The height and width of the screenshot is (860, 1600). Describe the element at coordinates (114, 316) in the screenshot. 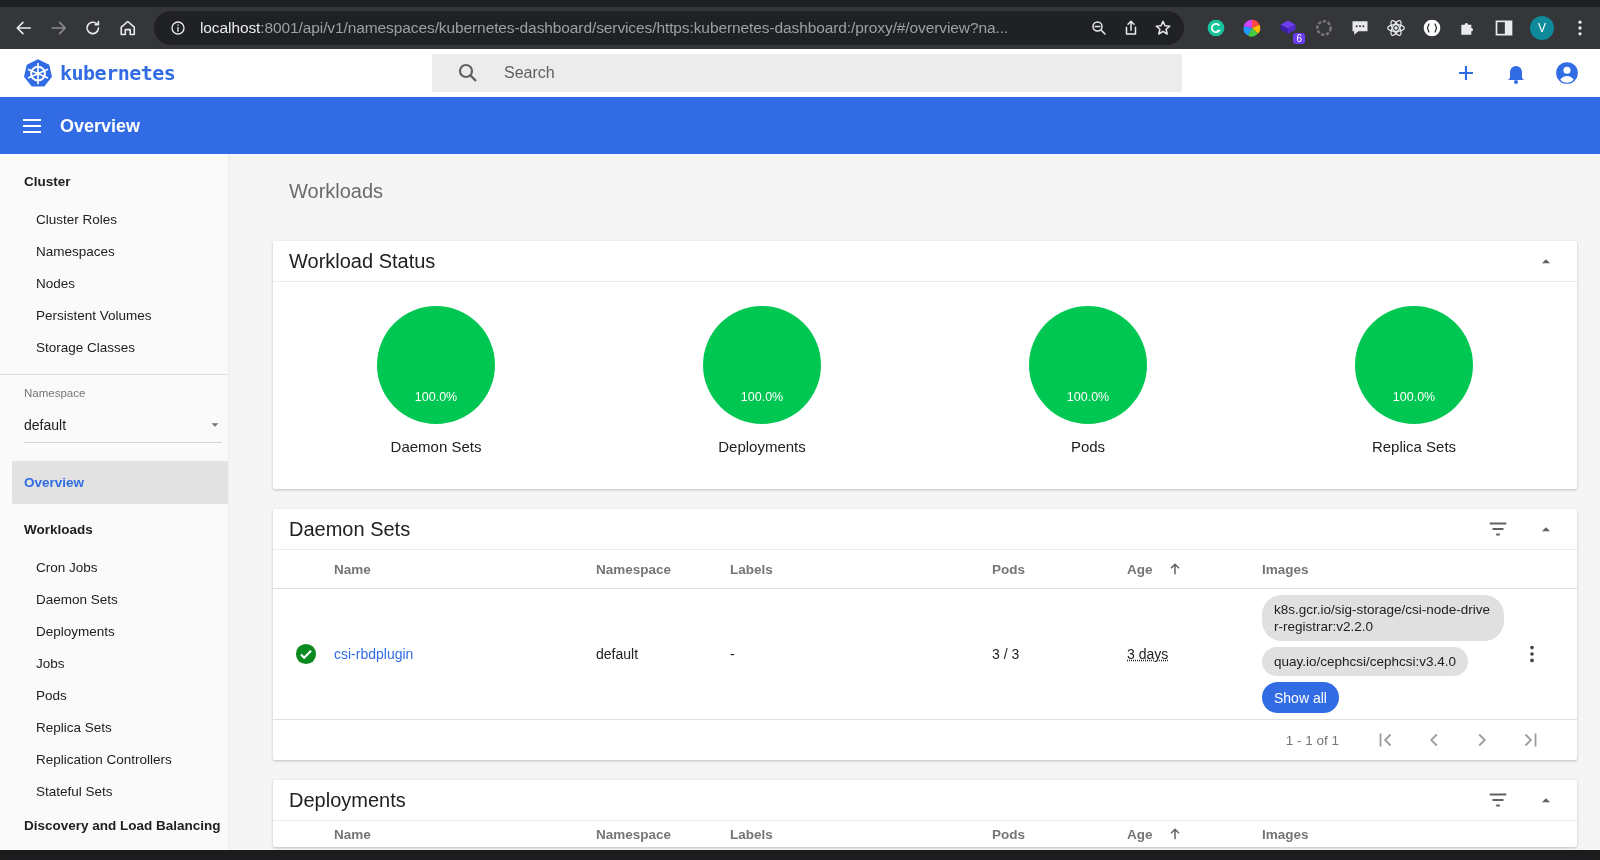

I see `nav-item: Persistent Volumes` at that location.